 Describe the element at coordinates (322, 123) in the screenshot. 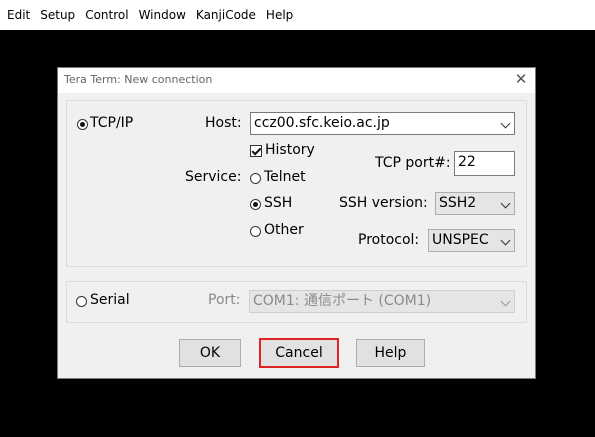

I see `host-value: ccz00.sfc.keio.ac.jp` at that location.